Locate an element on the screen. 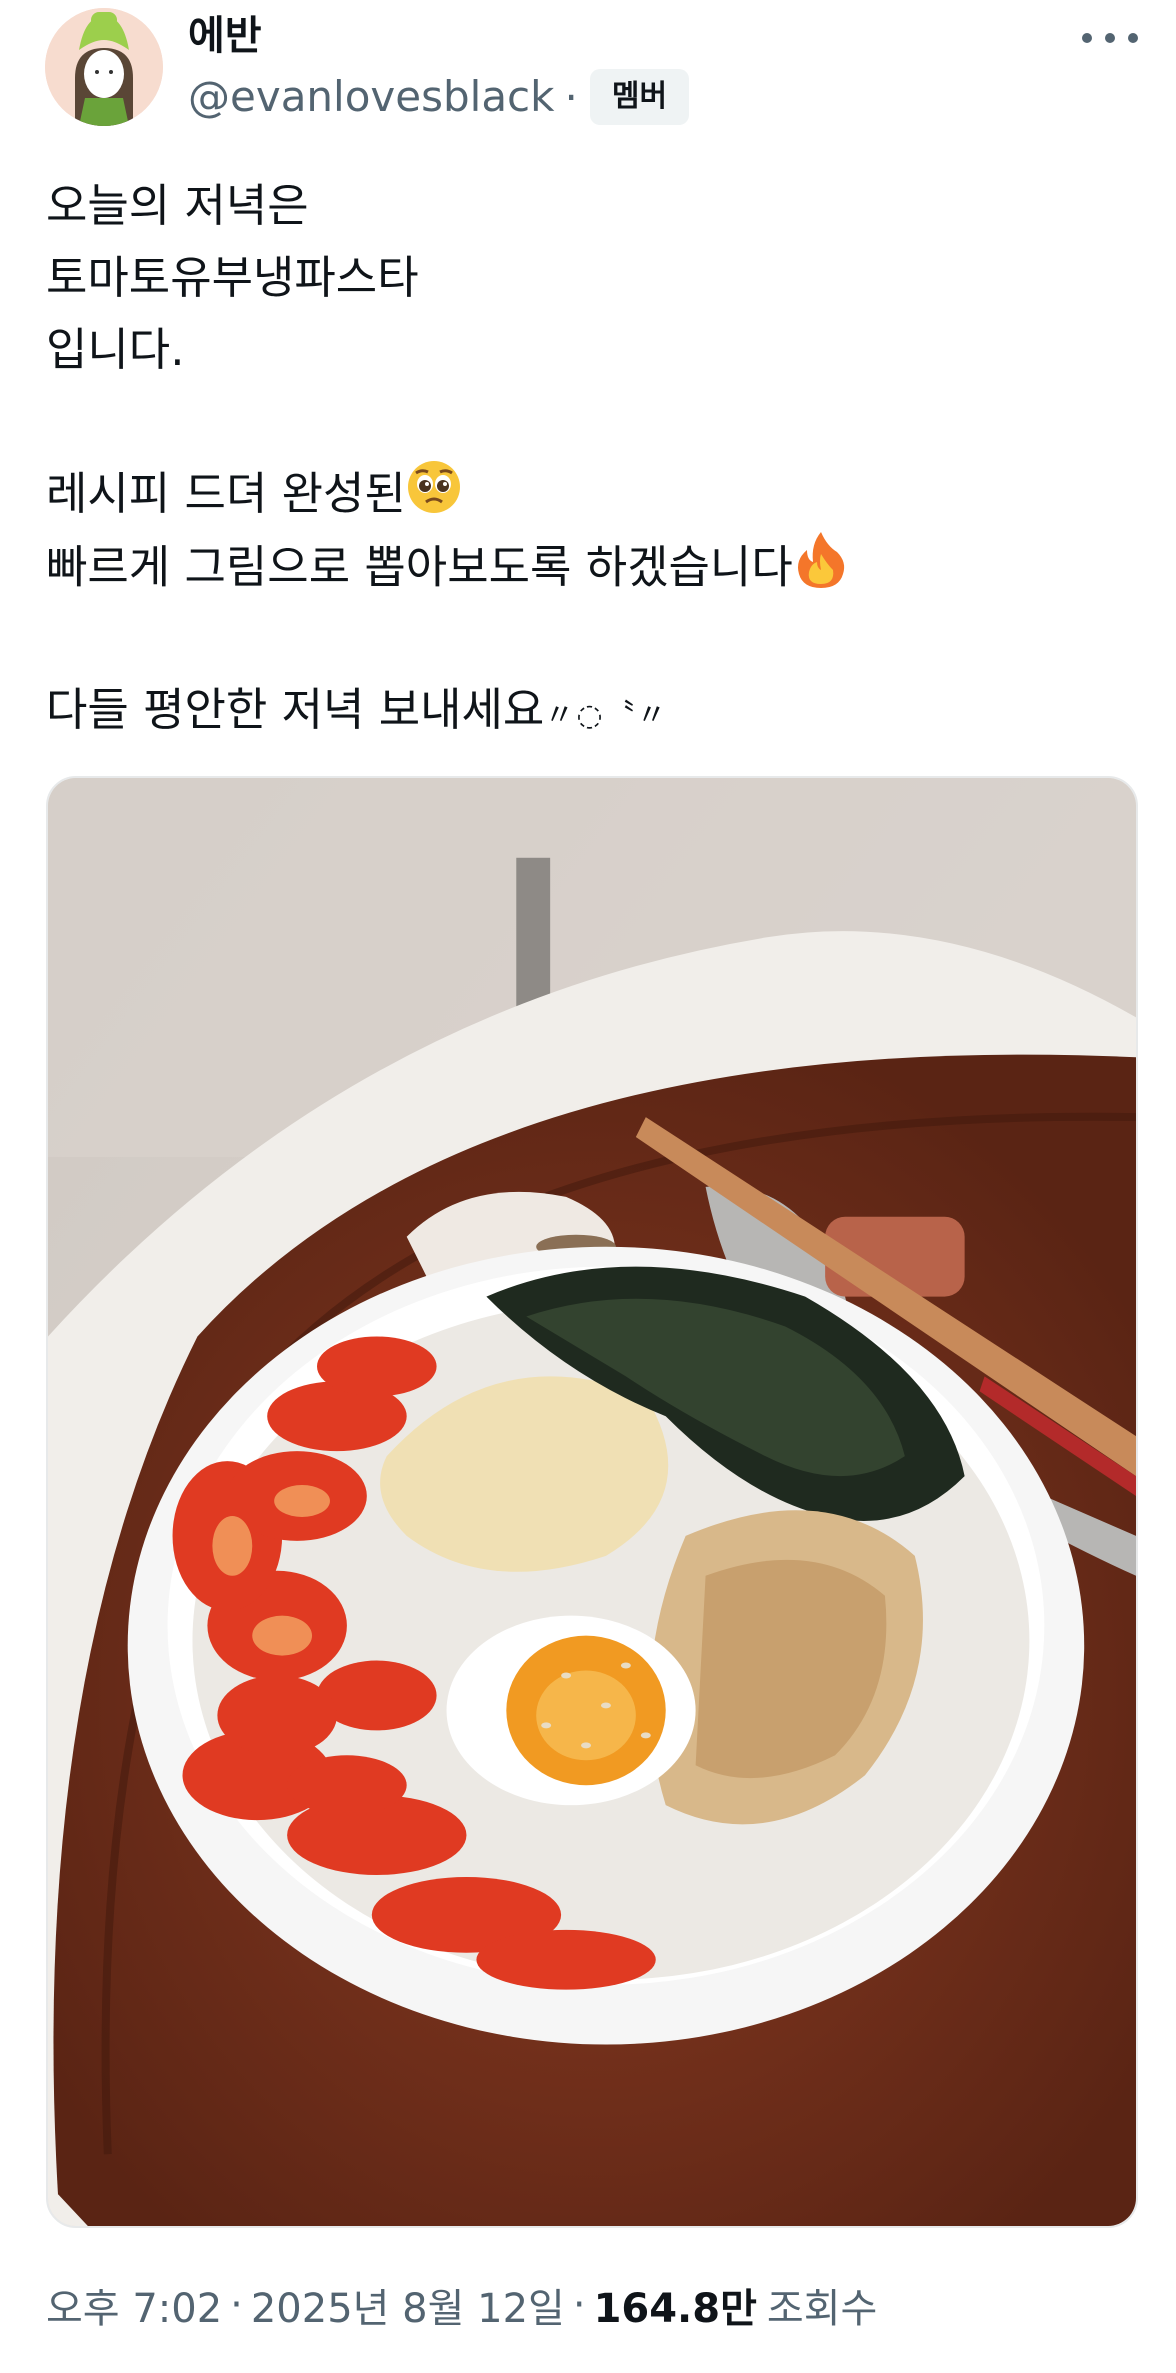 Image resolution: width=1176 pixels, height=2373 pixels. tweet-line: 토마토유부냉파스타 is located at coordinates (232, 277).